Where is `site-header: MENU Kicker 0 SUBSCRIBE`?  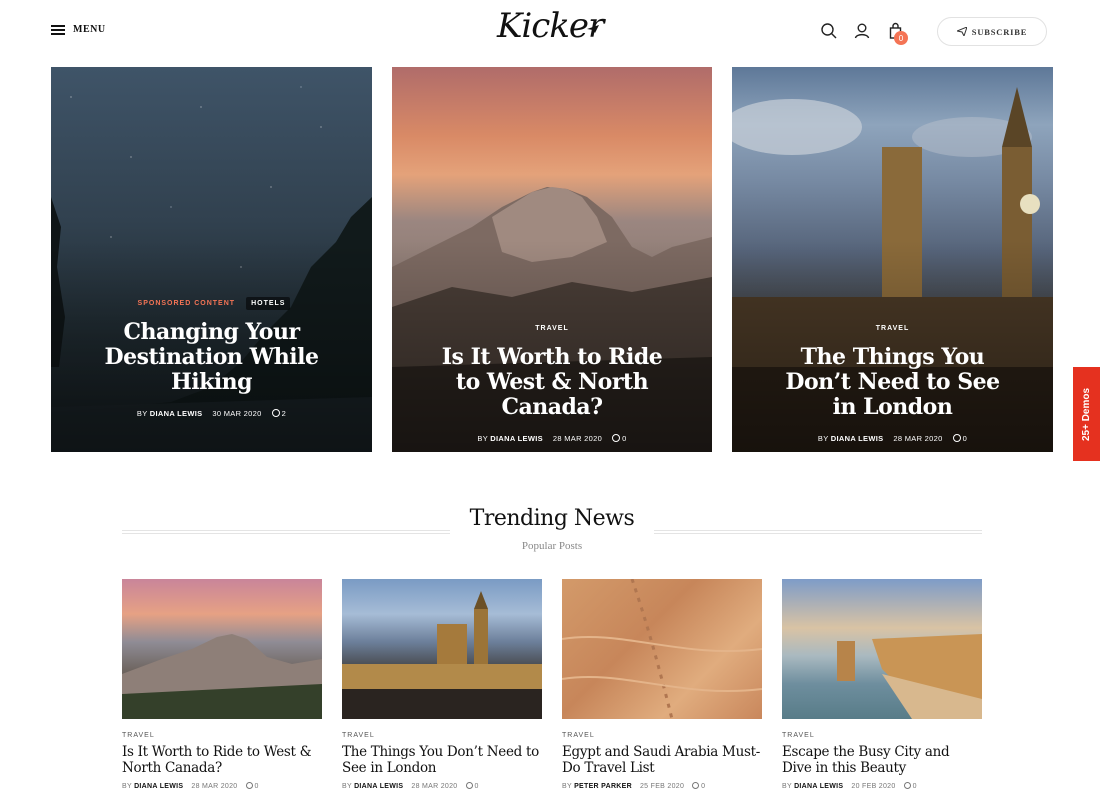
site-header: MENU Kicker 0 SUBSCRIBE is located at coordinates (550, 32).